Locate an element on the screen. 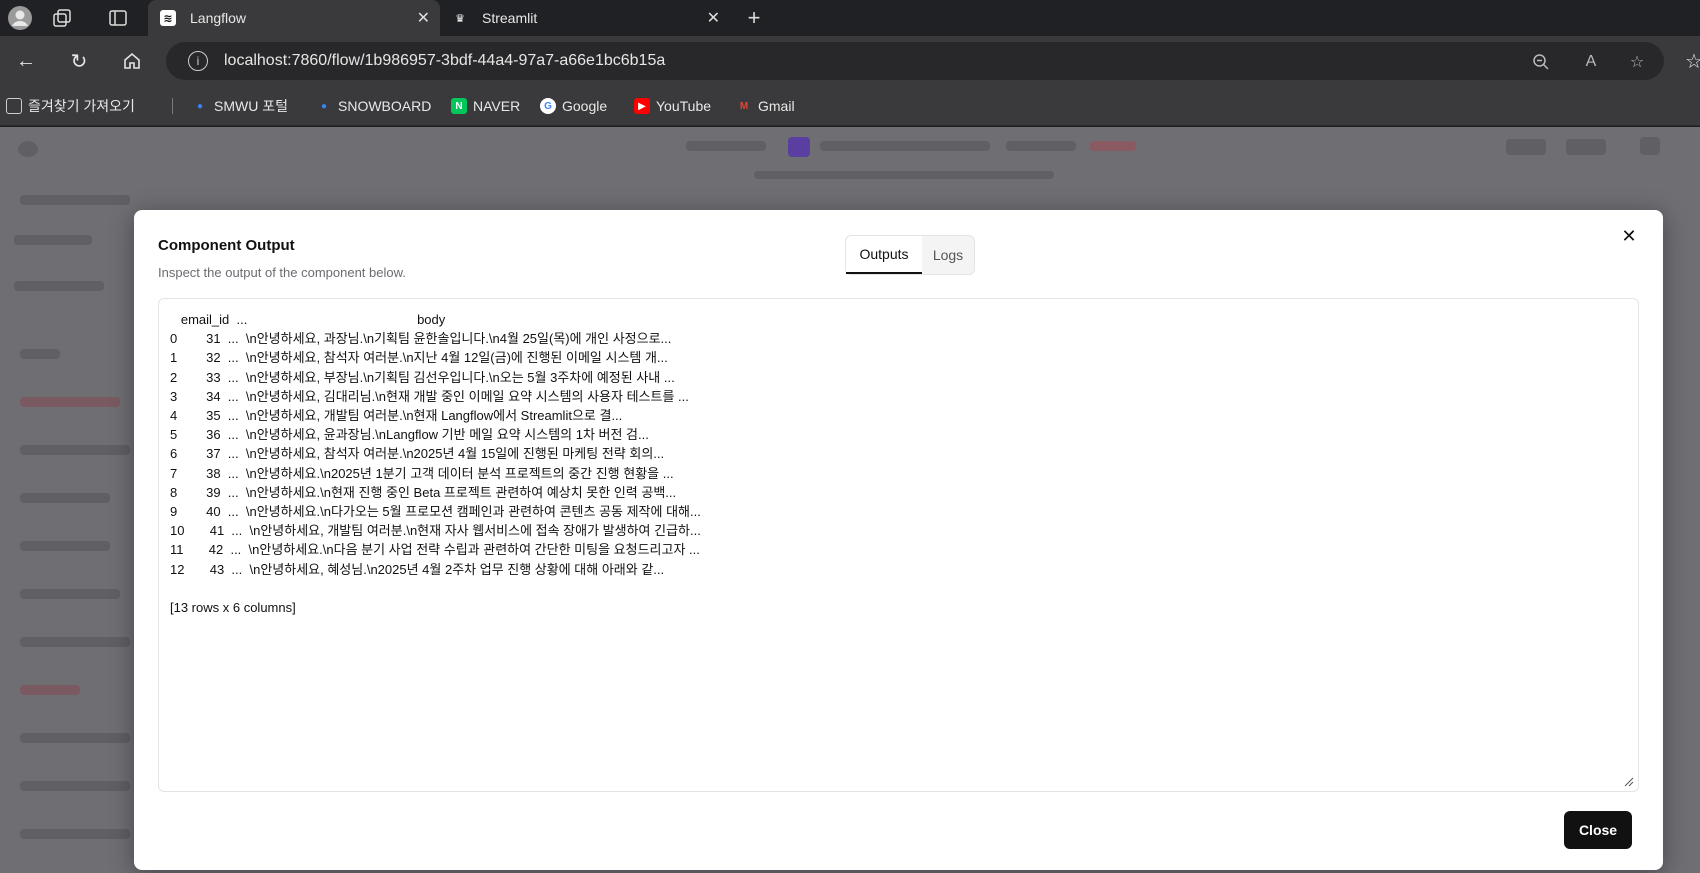 This screenshot has height=873, width=1700. zoom-icon is located at coordinates (1541, 62).